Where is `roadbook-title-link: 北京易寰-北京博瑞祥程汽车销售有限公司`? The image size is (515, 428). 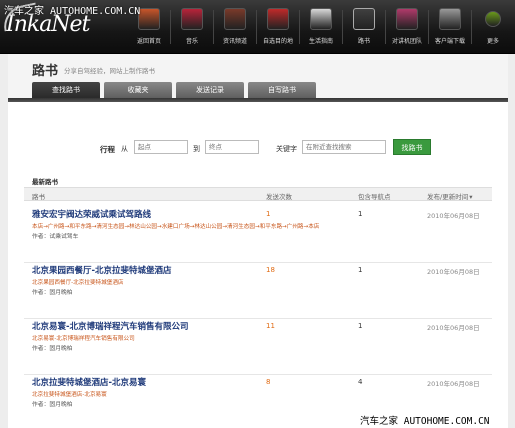
roadbook-title-link: 北京易寰-北京博瑞祥程汽车销售有限公司 is located at coordinates (110, 326).